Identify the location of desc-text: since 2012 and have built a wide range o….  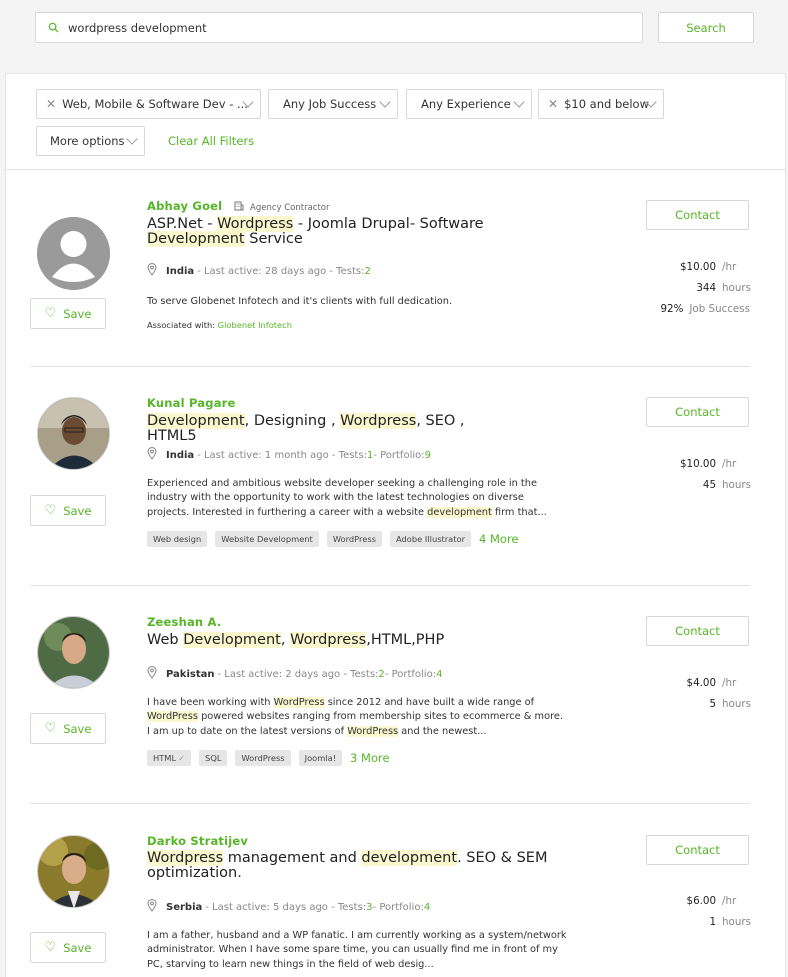
(429, 702).